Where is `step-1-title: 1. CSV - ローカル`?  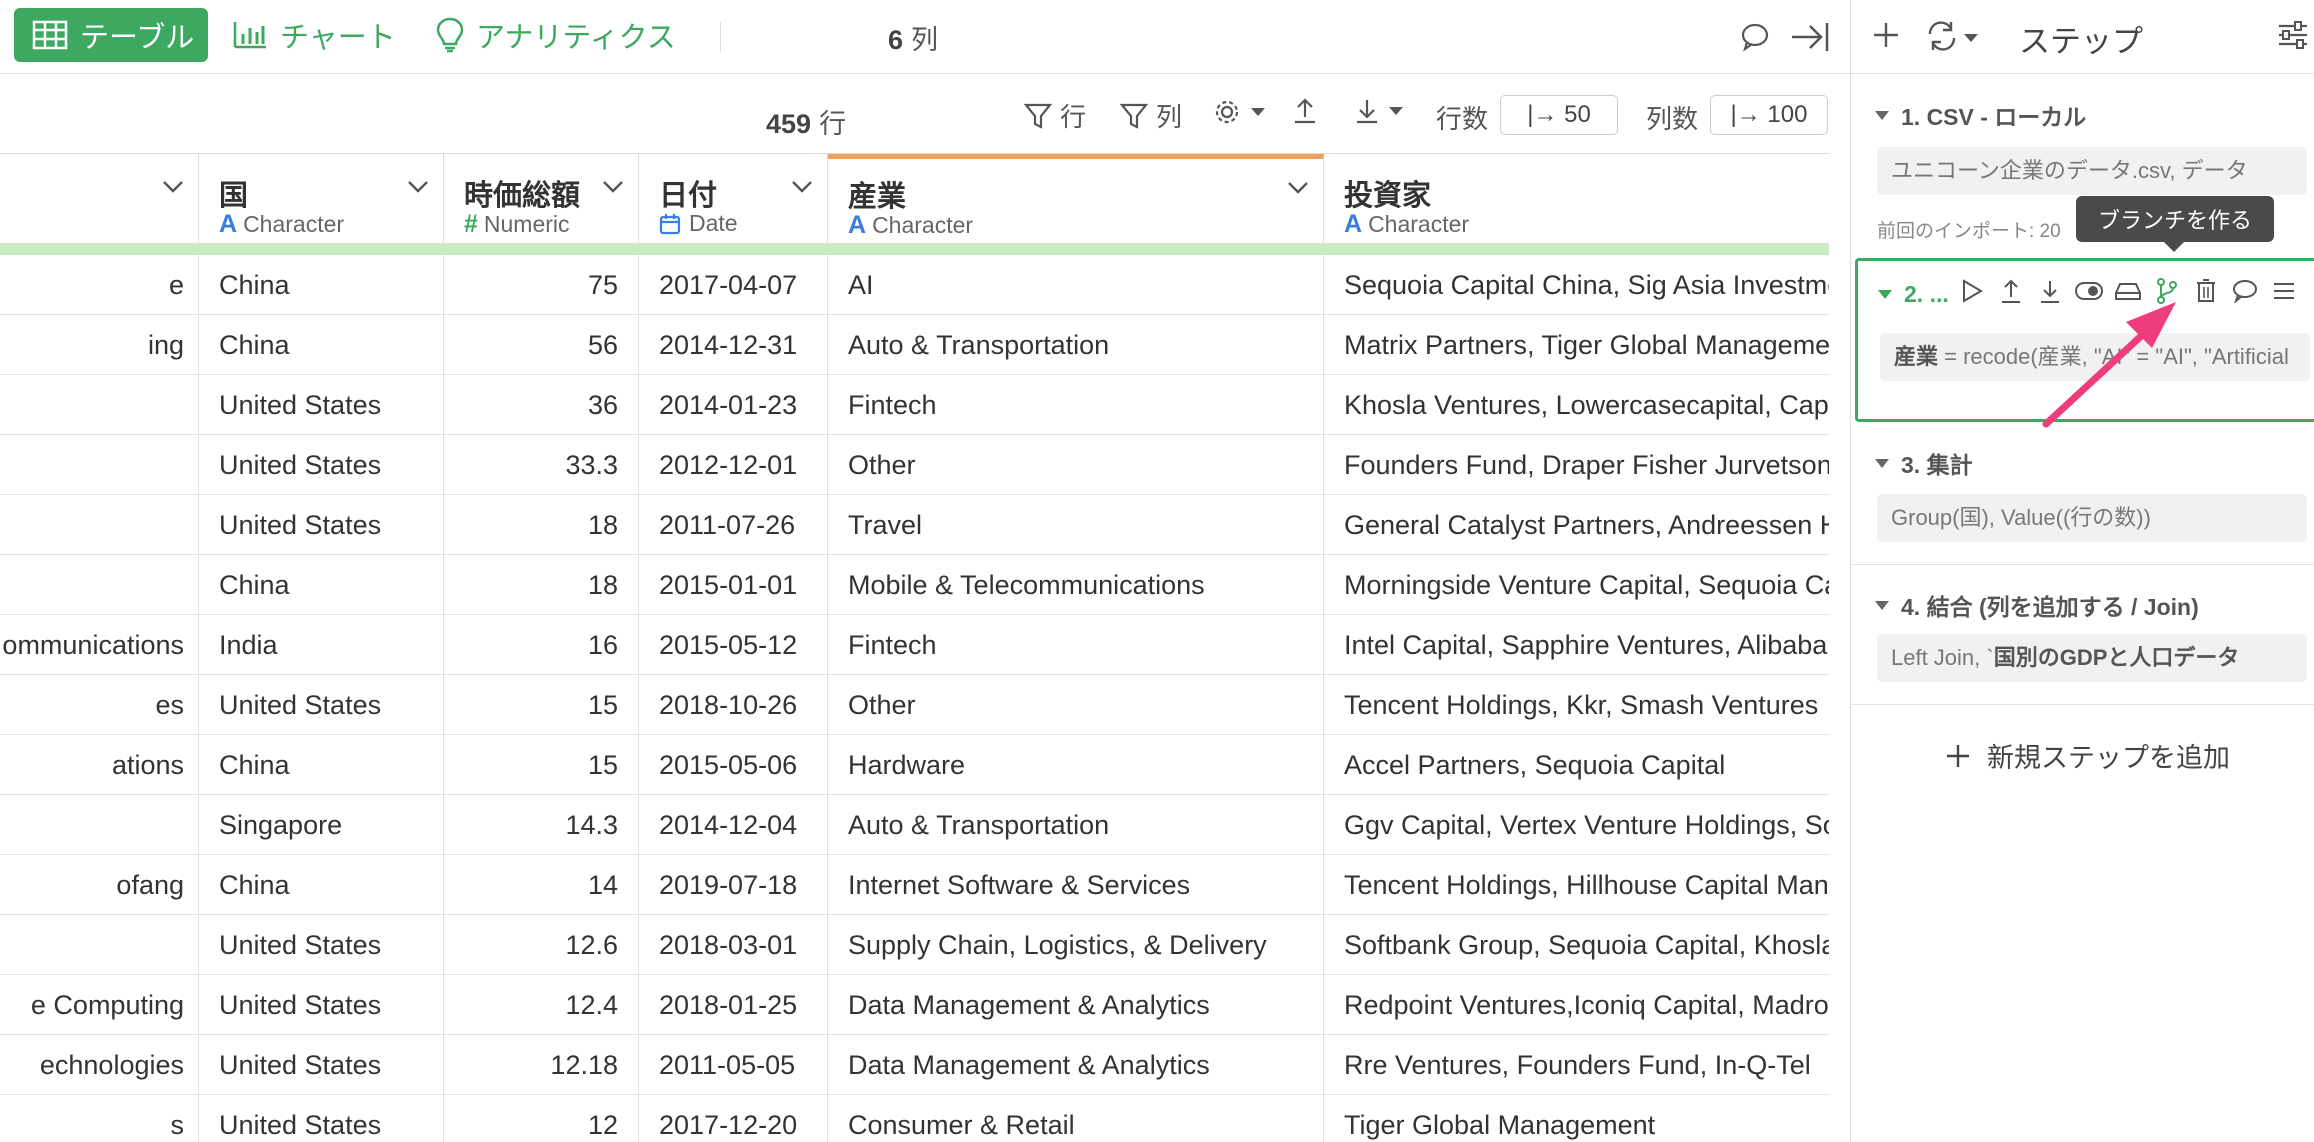
step-1-title: 1. CSV - ローカル is located at coordinates (1980, 115).